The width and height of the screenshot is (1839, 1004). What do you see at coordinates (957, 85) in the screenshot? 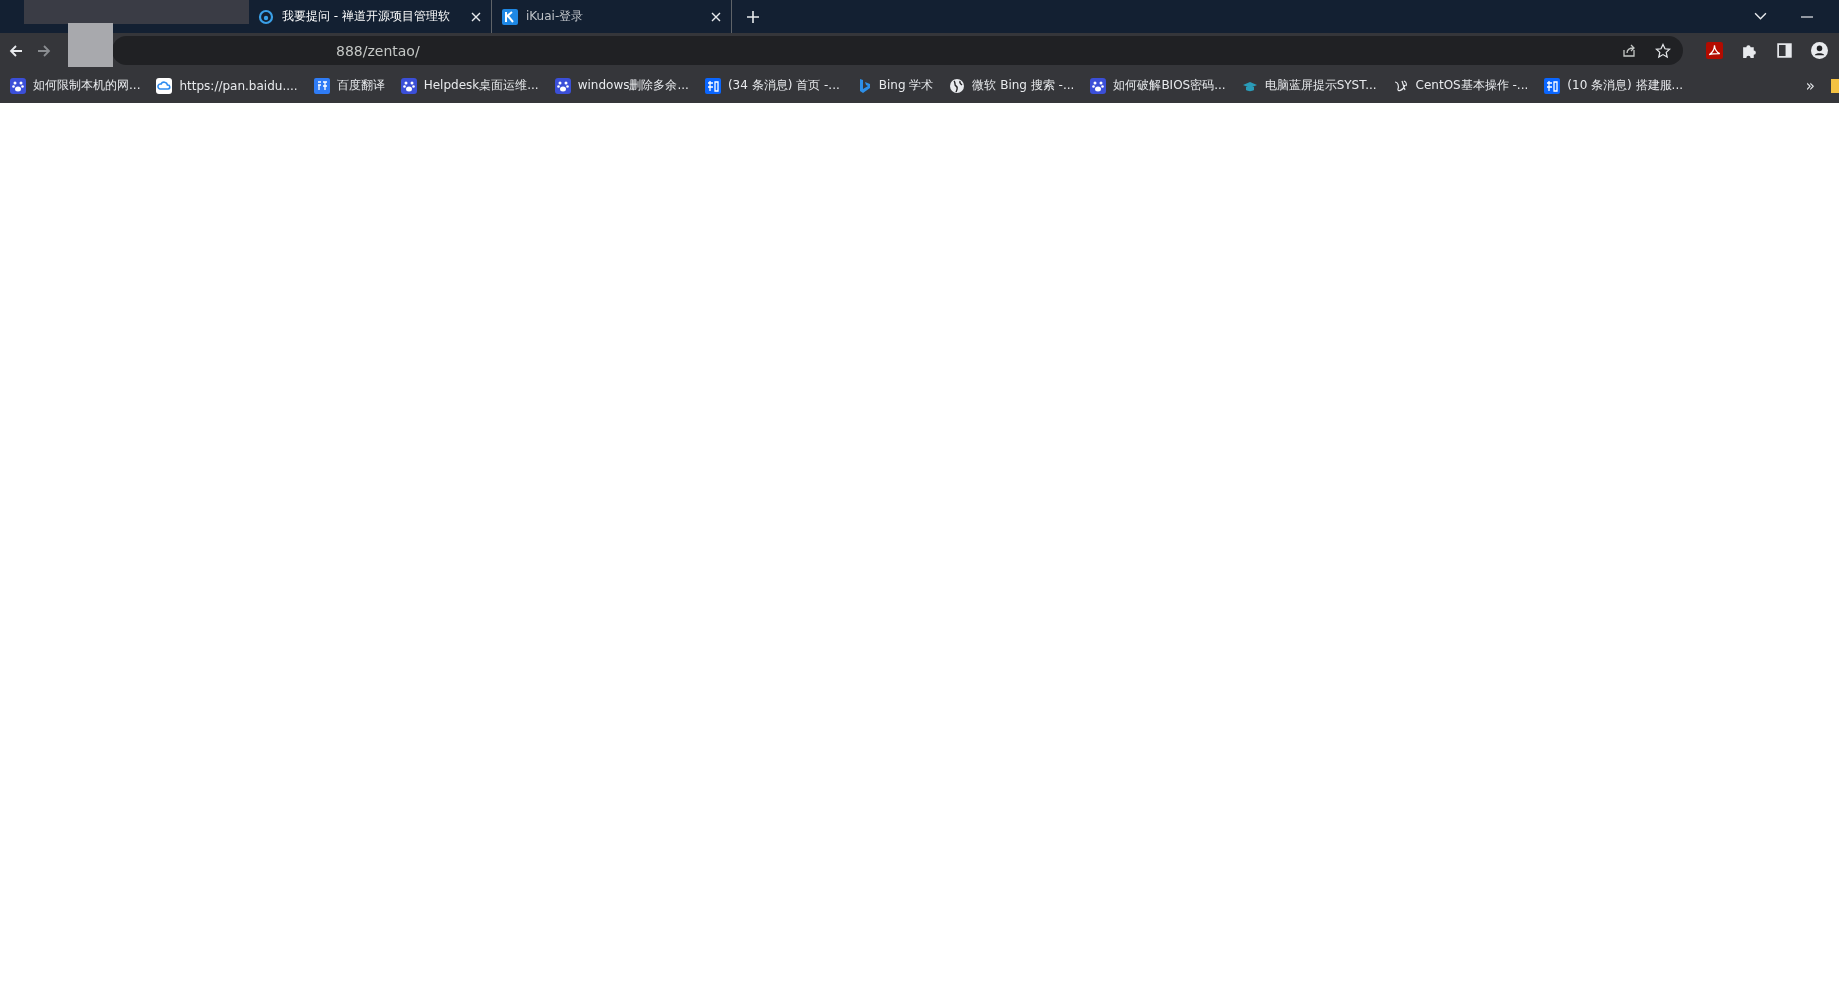
I see `globe-icon` at bounding box center [957, 85].